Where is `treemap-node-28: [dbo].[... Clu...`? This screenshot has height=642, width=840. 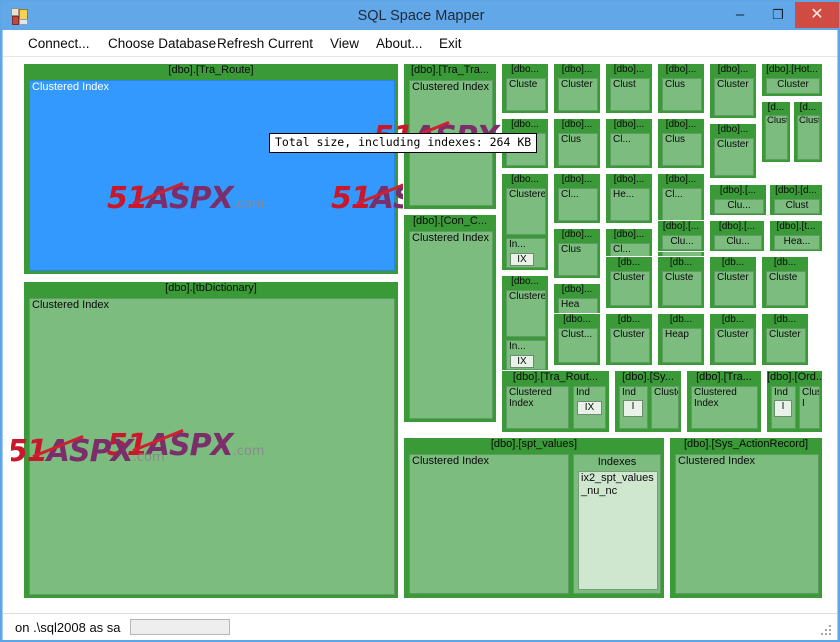 treemap-node-28: [dbo].[... Clu... is located at coordinates (681, 236).